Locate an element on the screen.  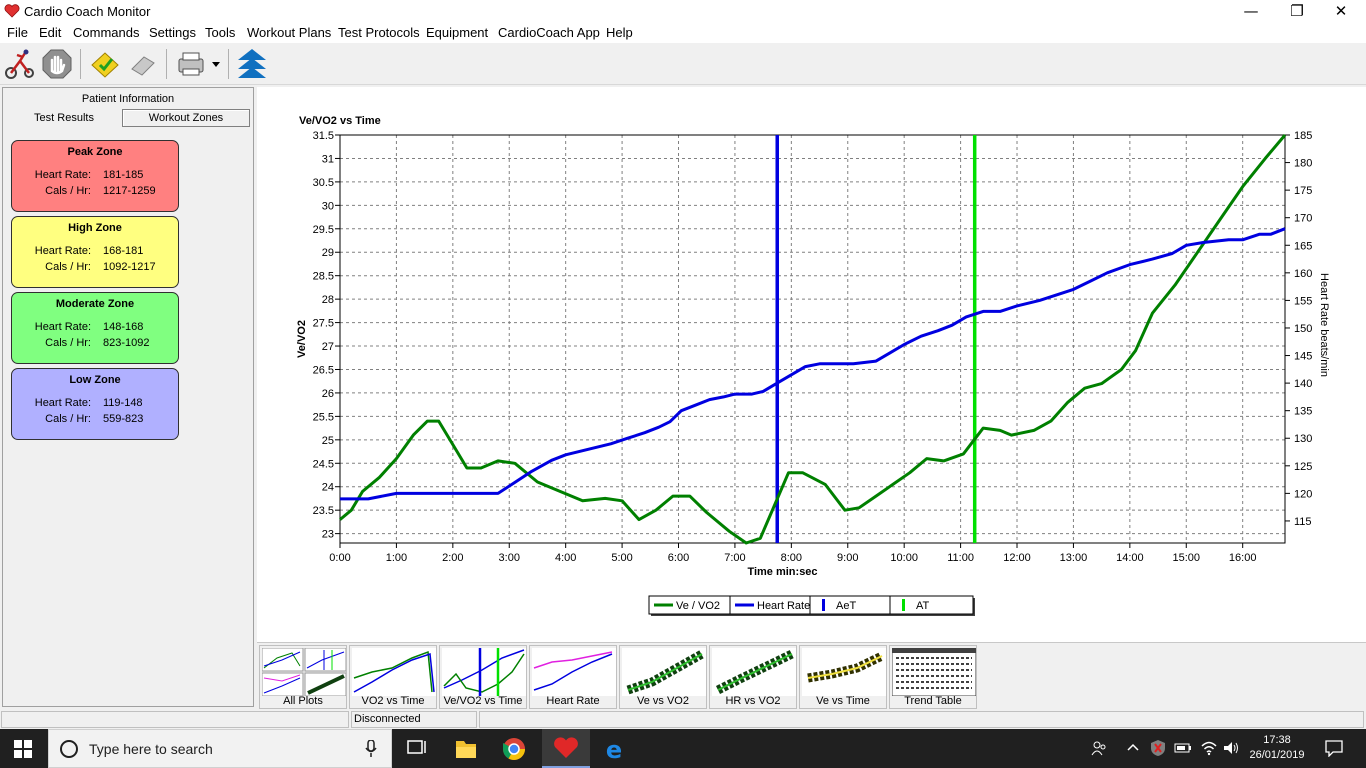
eraser-icon is located at coordinates (143, 64).